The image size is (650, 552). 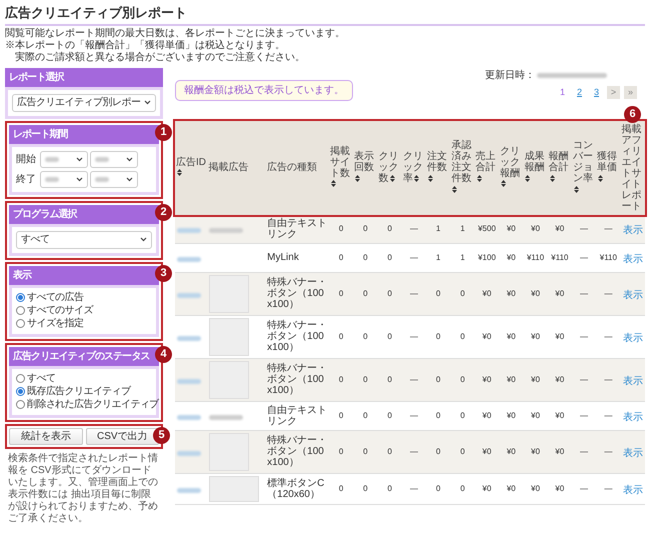 I want to click on select-field: すべて, so click(x=84, y=239).